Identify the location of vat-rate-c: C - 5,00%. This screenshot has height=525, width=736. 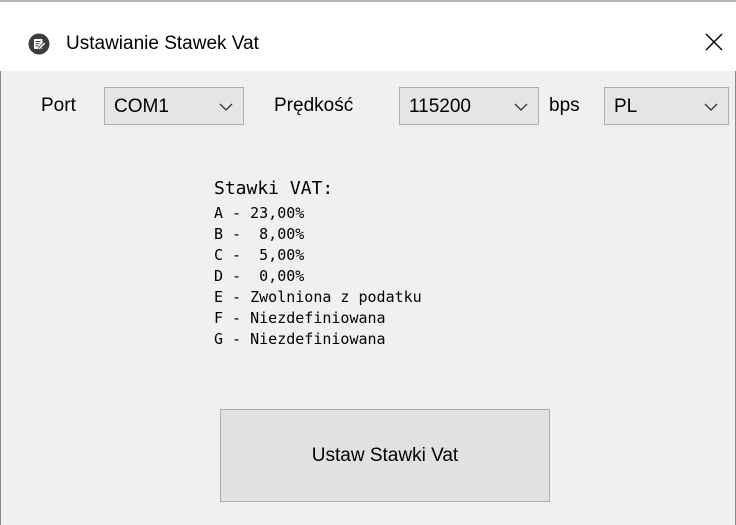
(259, 255).